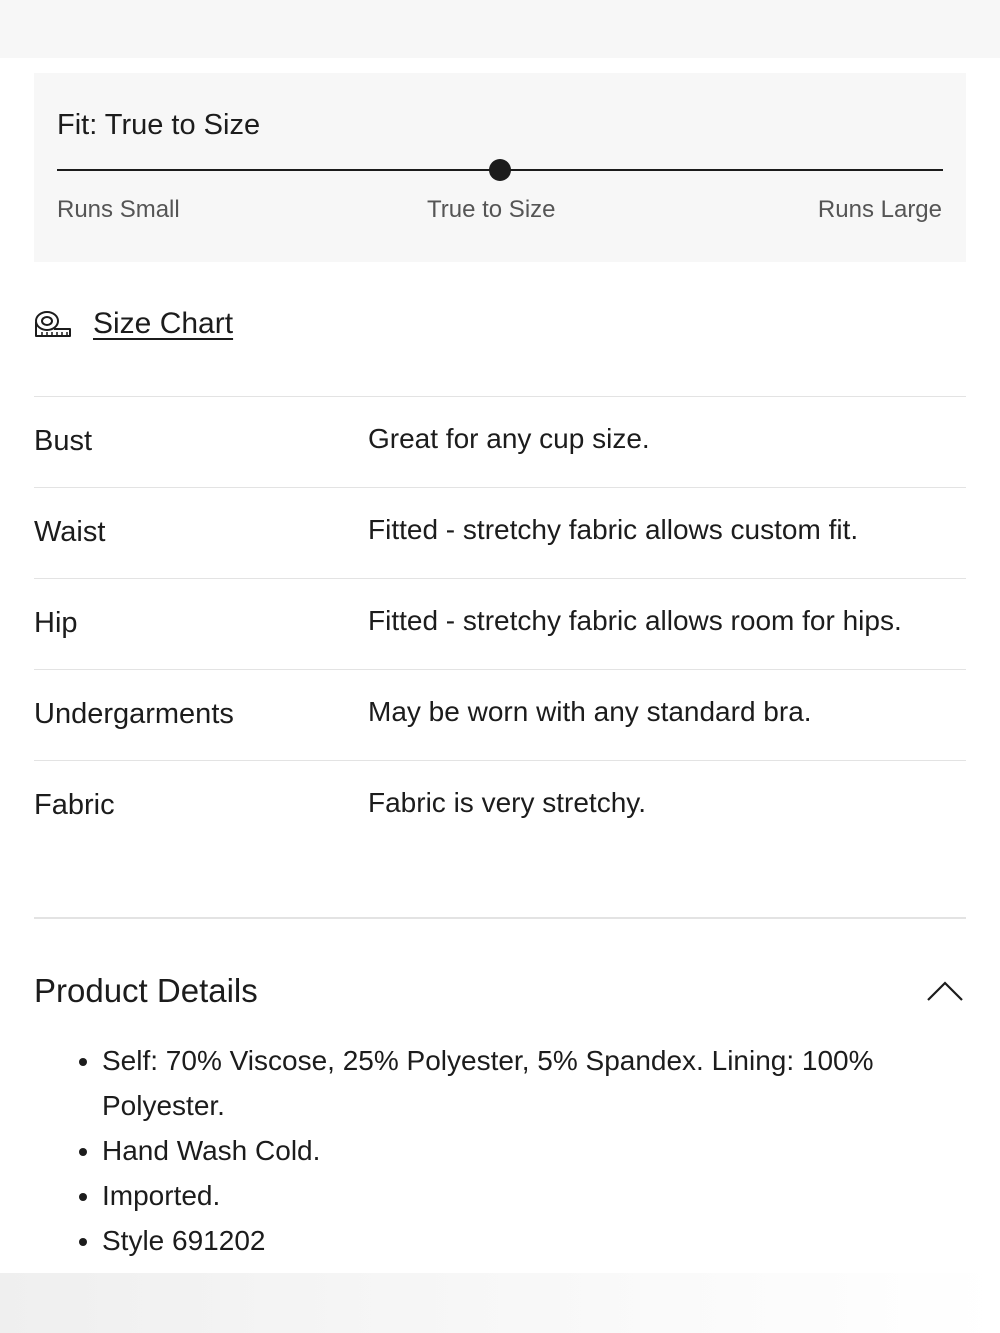  I want to click on row-label: Bust, so click(63, 441).